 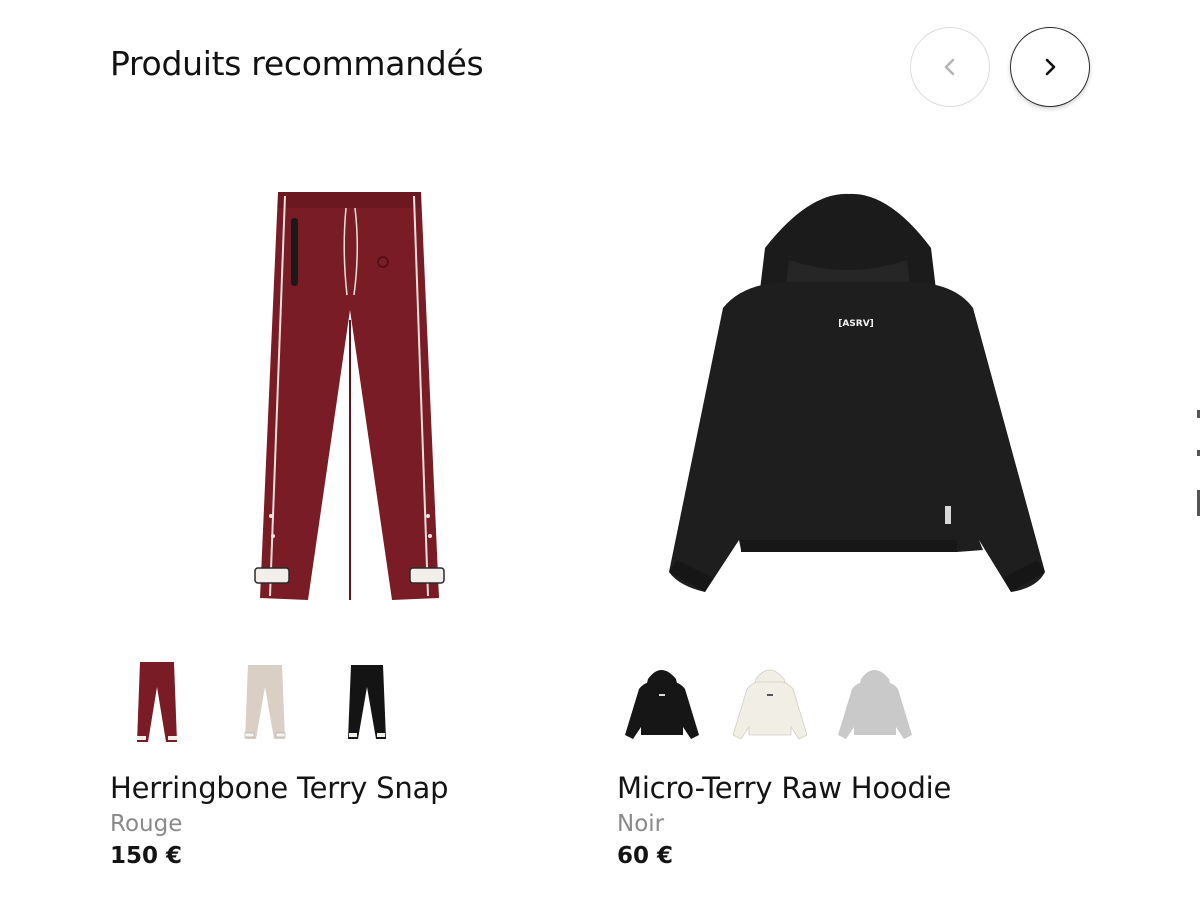 What do you see at coordinates (856, 324) in the screenshot?
I see `hoodie-logo: [ASRV]` at bounding box center [856, 324].